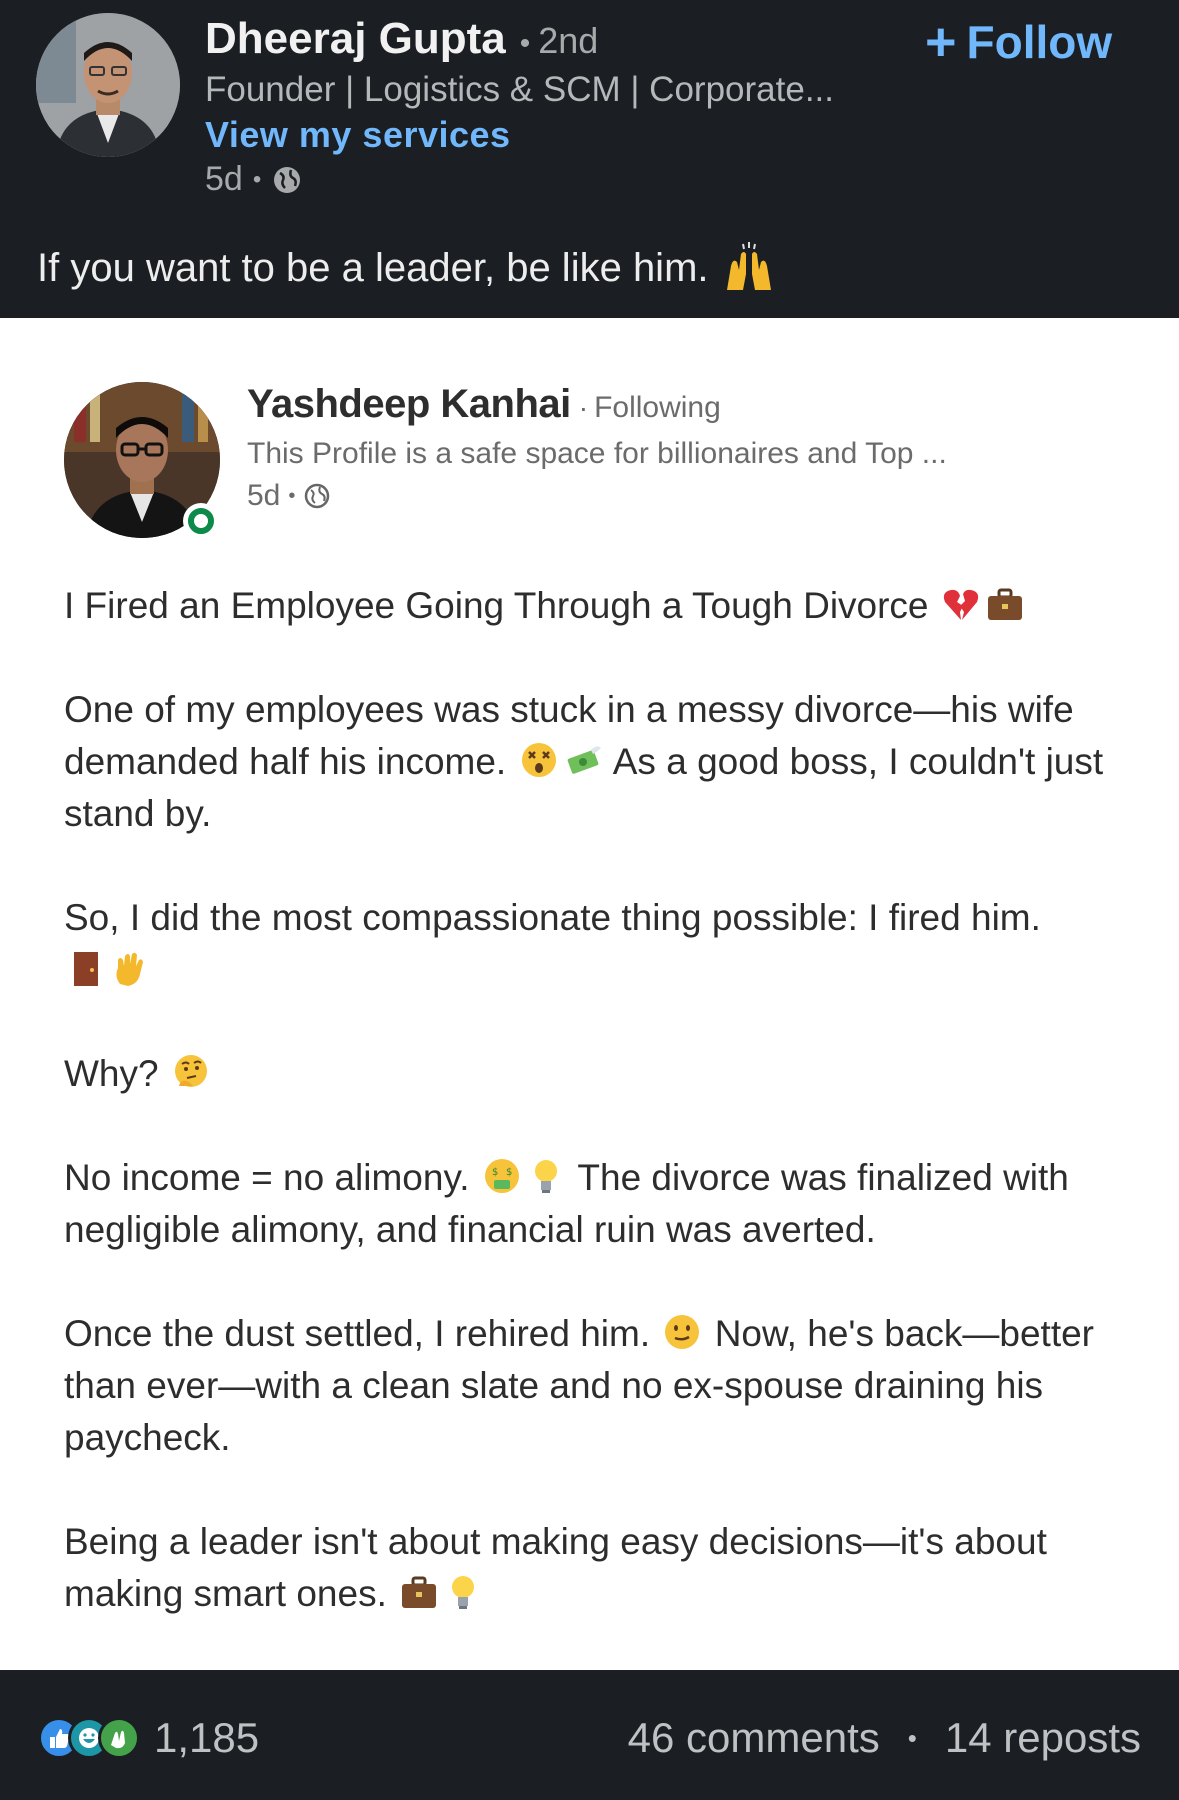  Describe the element at coordinates (207, 1737) in the screenshot. I see `reactions-count: 1,185` at that location.